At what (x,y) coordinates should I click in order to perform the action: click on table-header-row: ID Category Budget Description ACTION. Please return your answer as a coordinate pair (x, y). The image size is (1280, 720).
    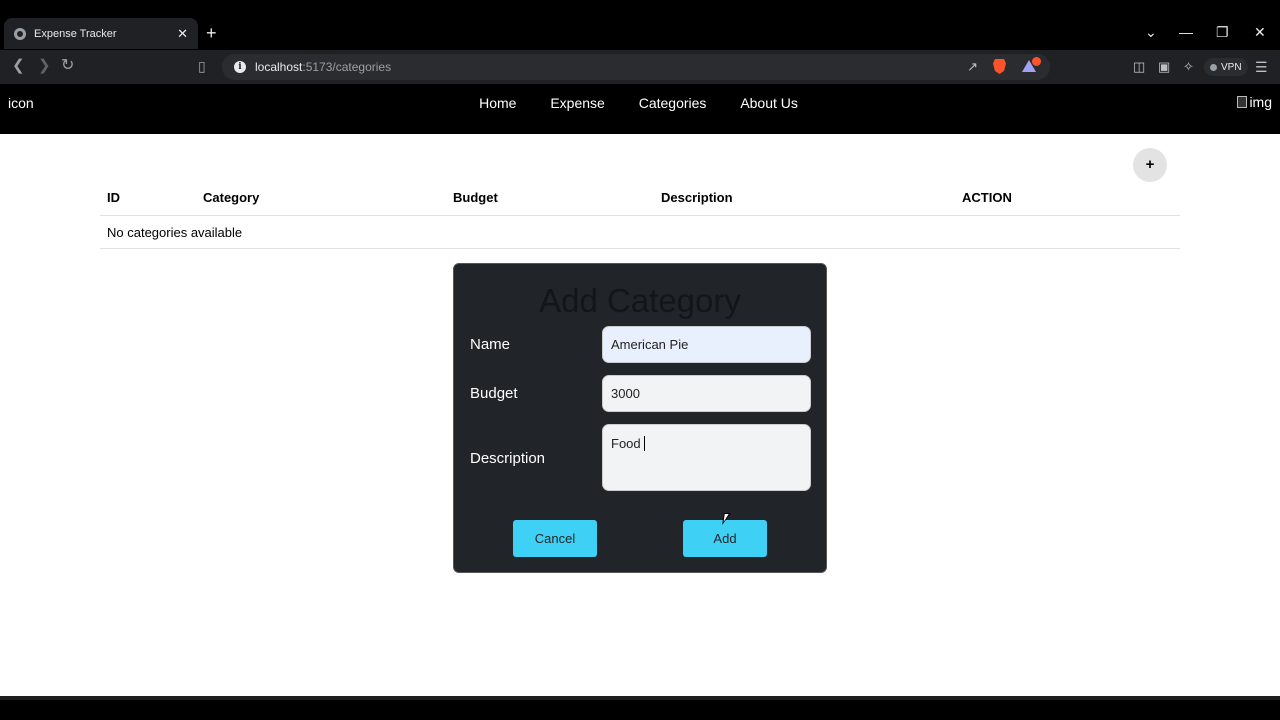
    Looking at the image, I should click on (640, 198).